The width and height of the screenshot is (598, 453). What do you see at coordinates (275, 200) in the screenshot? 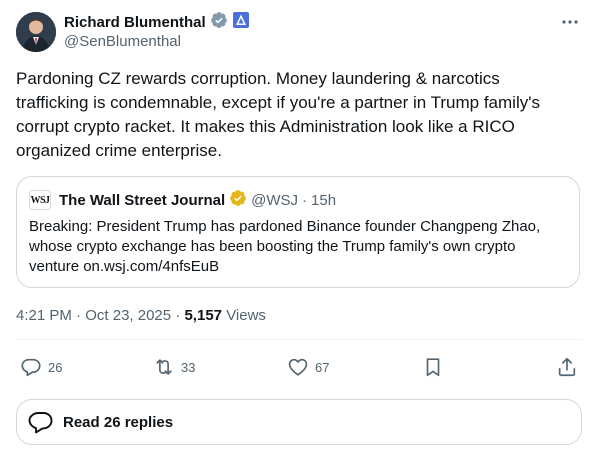
I see `quote-author-handle: @WSJ` at bounding box center [275, 200].